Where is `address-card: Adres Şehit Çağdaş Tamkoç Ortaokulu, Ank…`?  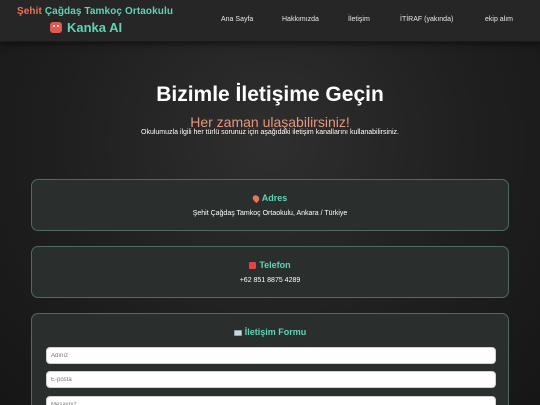 address-card: Adres Şehit Çağdaş Tamkoç Ortaokulu, Ank… is located at coordinates (270, 205).